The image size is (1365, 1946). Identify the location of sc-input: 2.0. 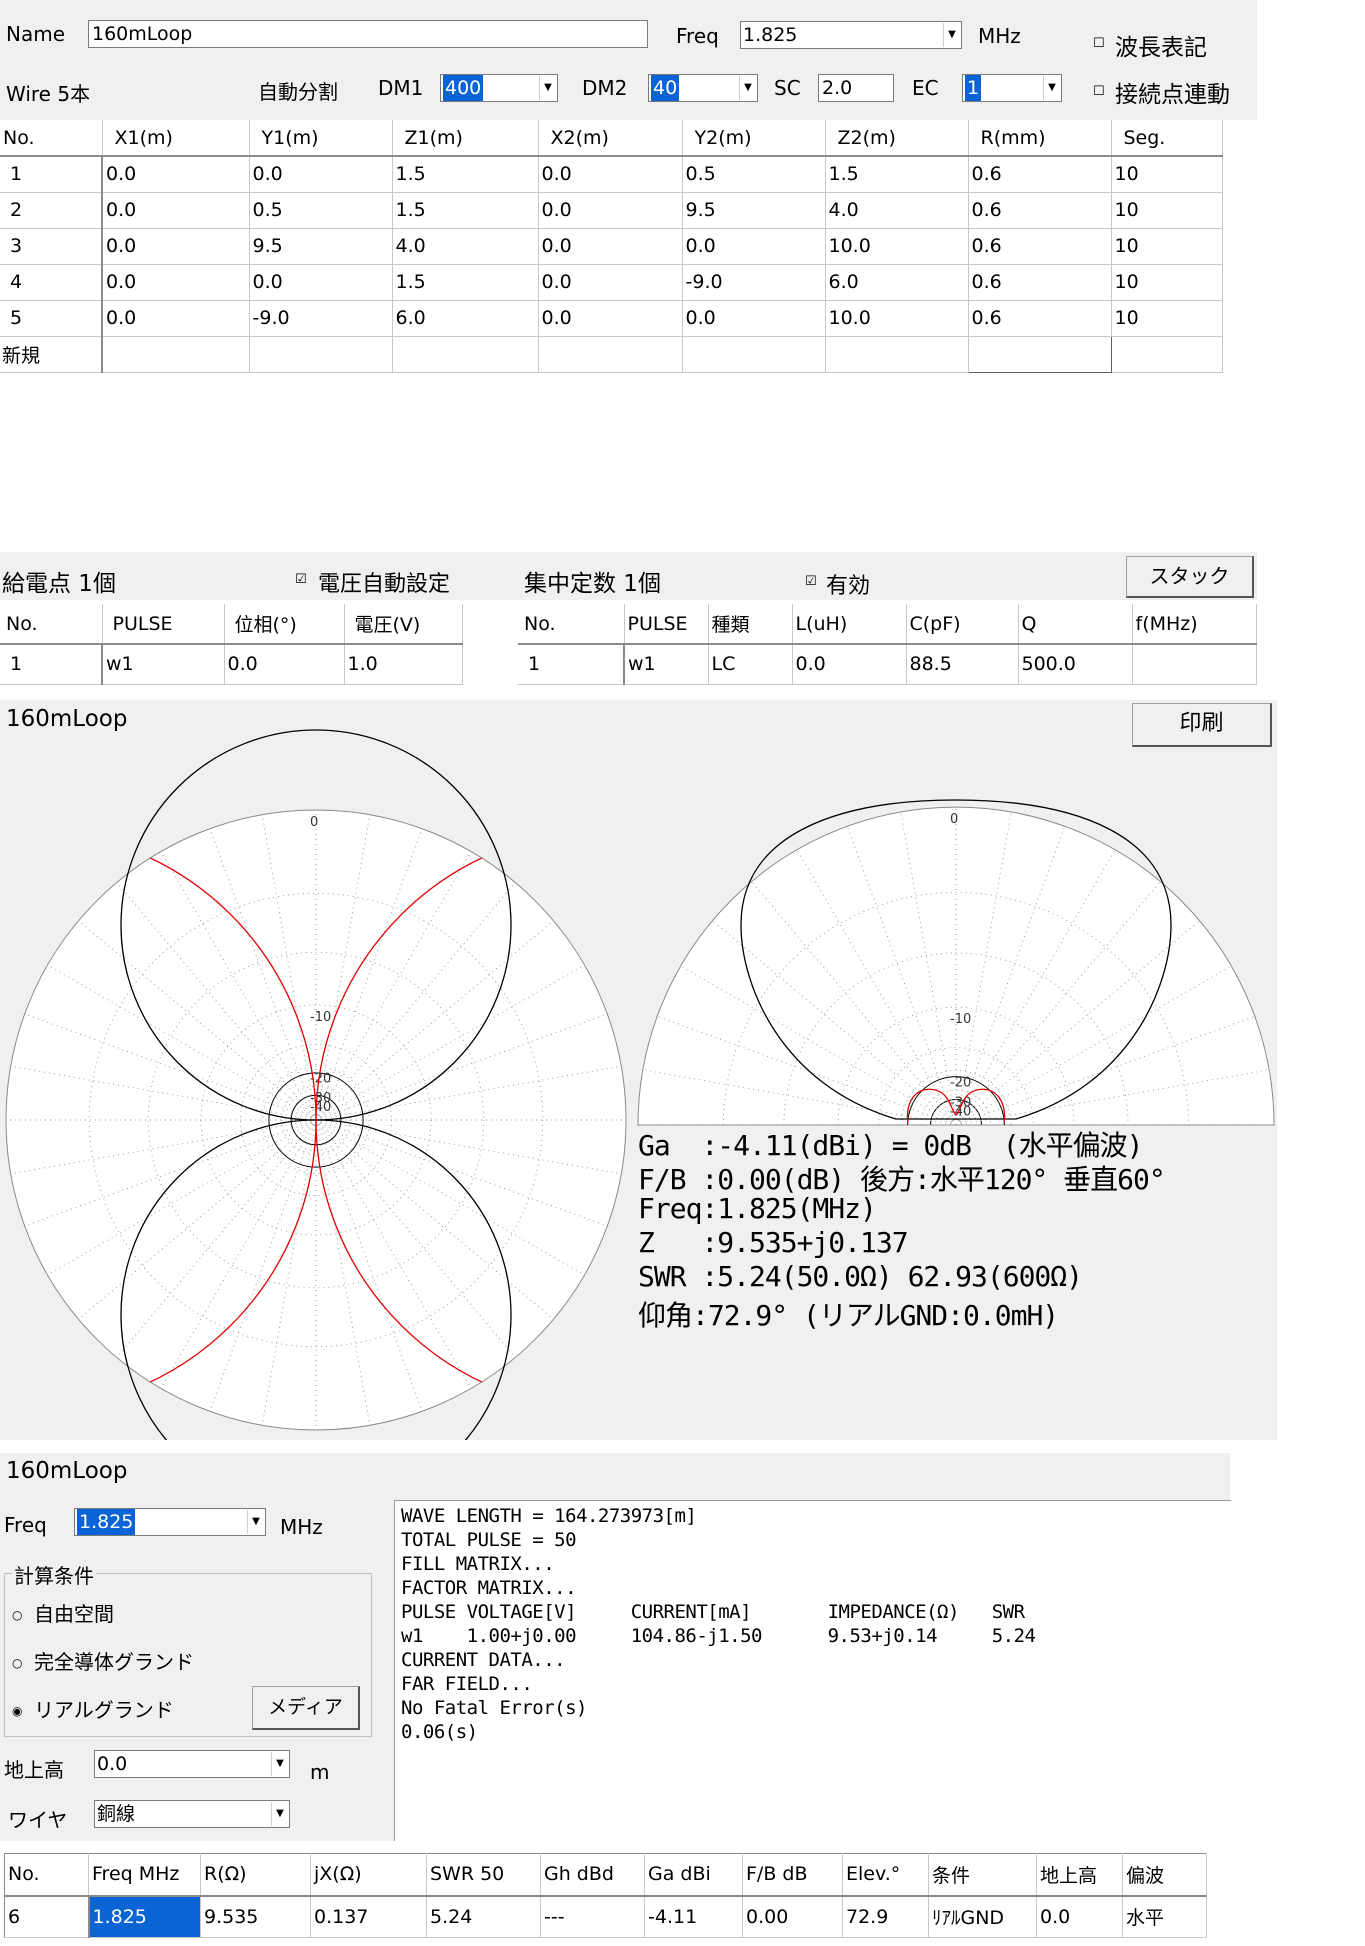
(856, 88).